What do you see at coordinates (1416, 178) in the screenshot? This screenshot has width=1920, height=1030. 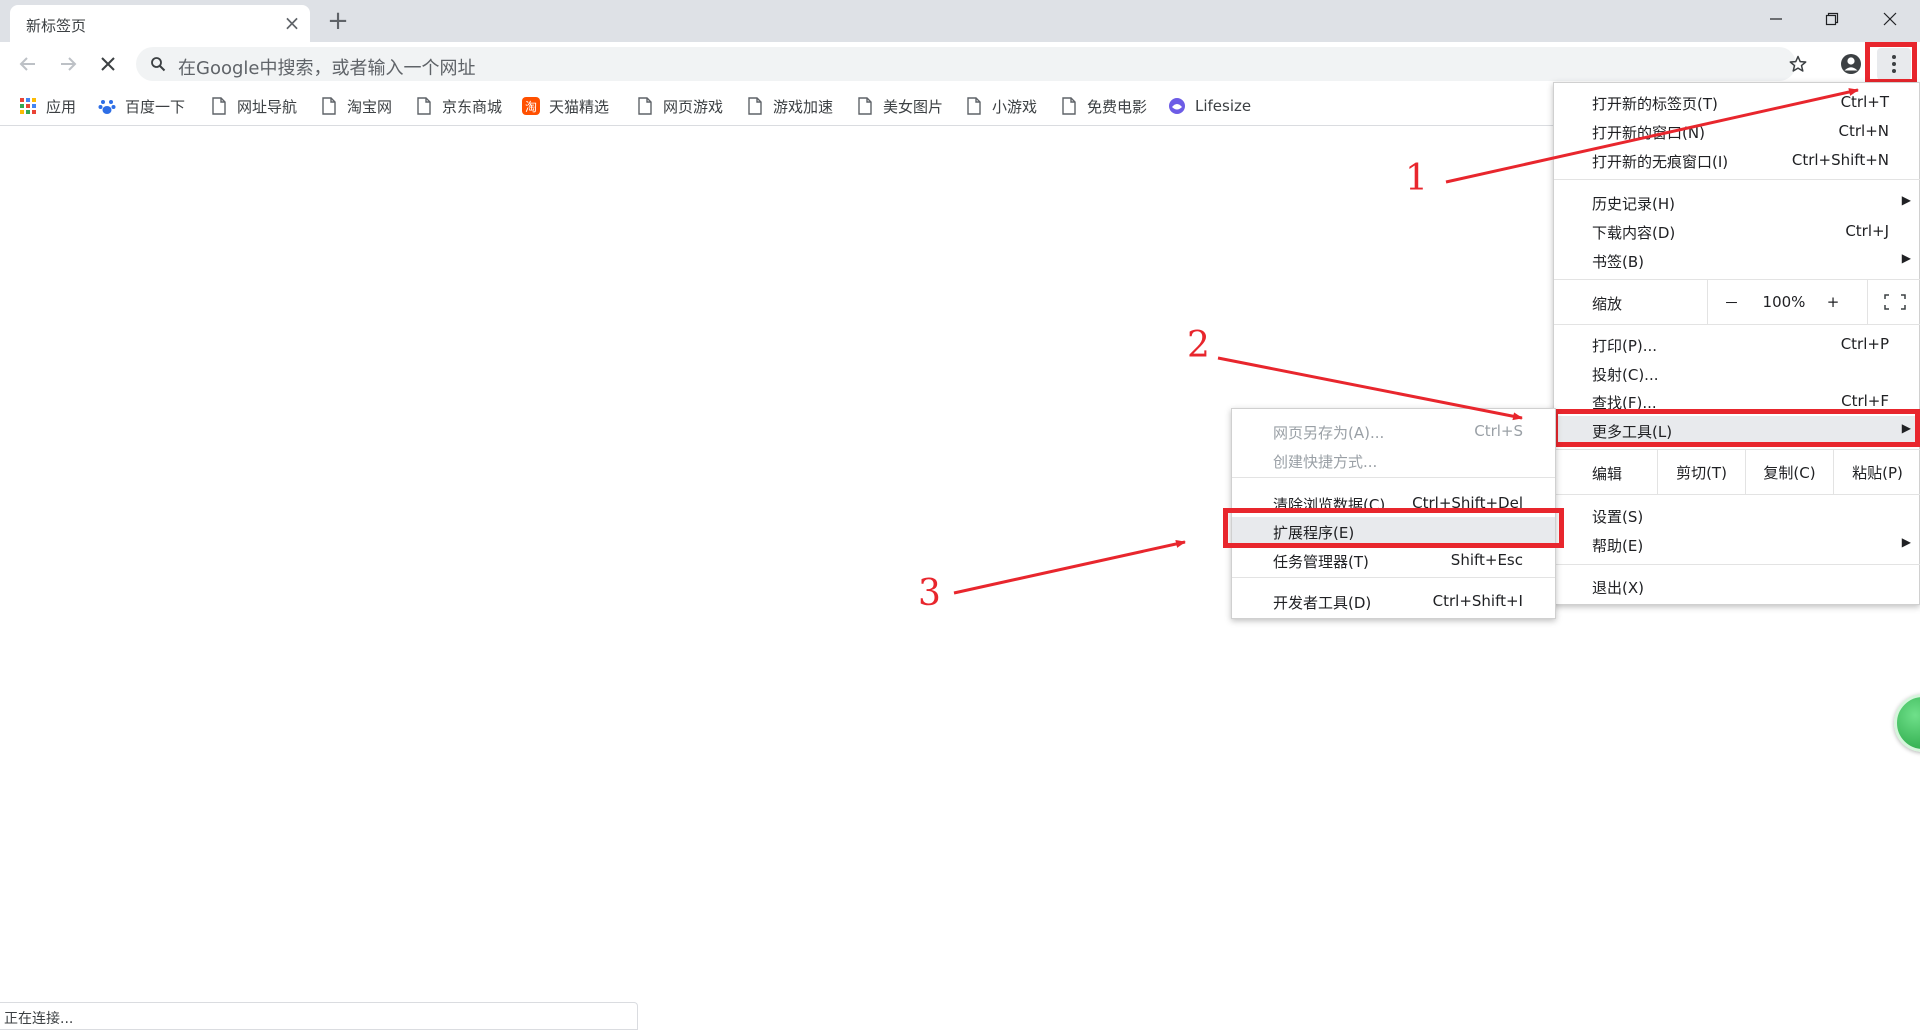 I see `annotation-number-1: 1` at bounding box center [1416, 178].